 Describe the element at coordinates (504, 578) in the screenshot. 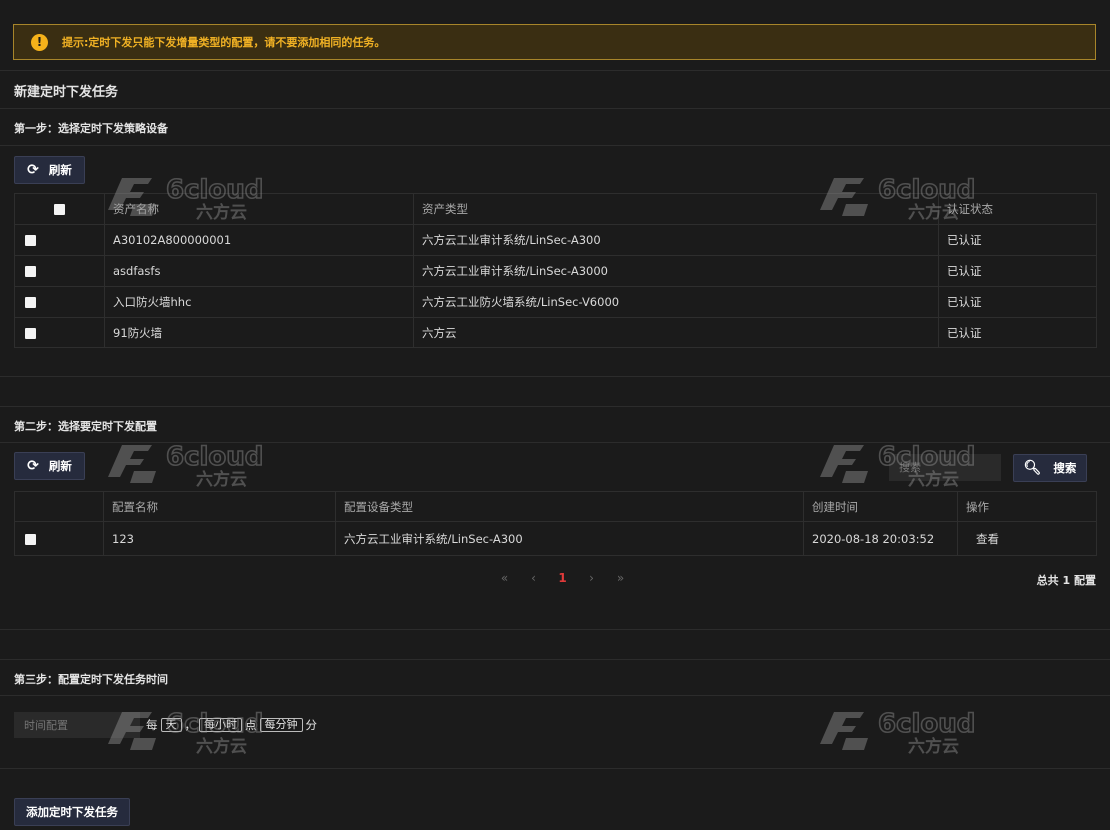

I see `page-first: «` at that location.